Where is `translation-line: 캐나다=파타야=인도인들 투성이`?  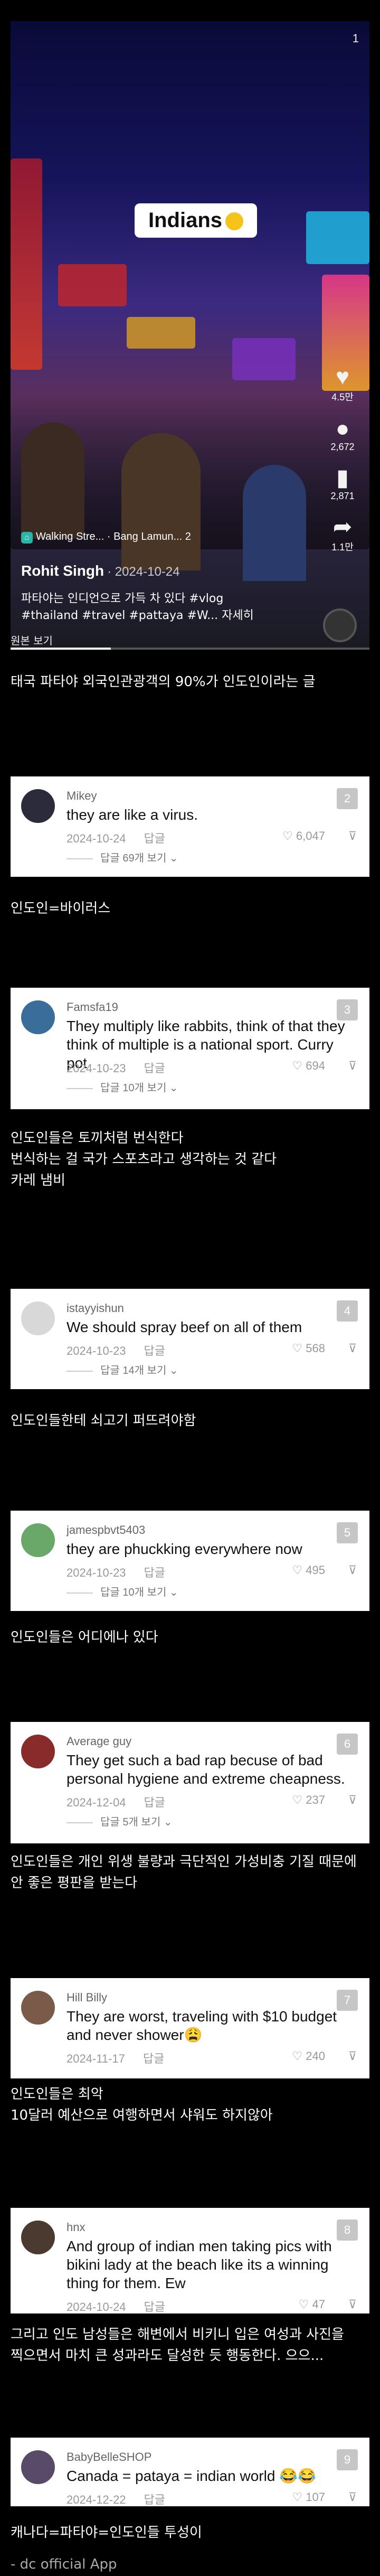 translation-line: 캐나다=파타야=인도인들 투성이 is located at coordinates (106, 2533).